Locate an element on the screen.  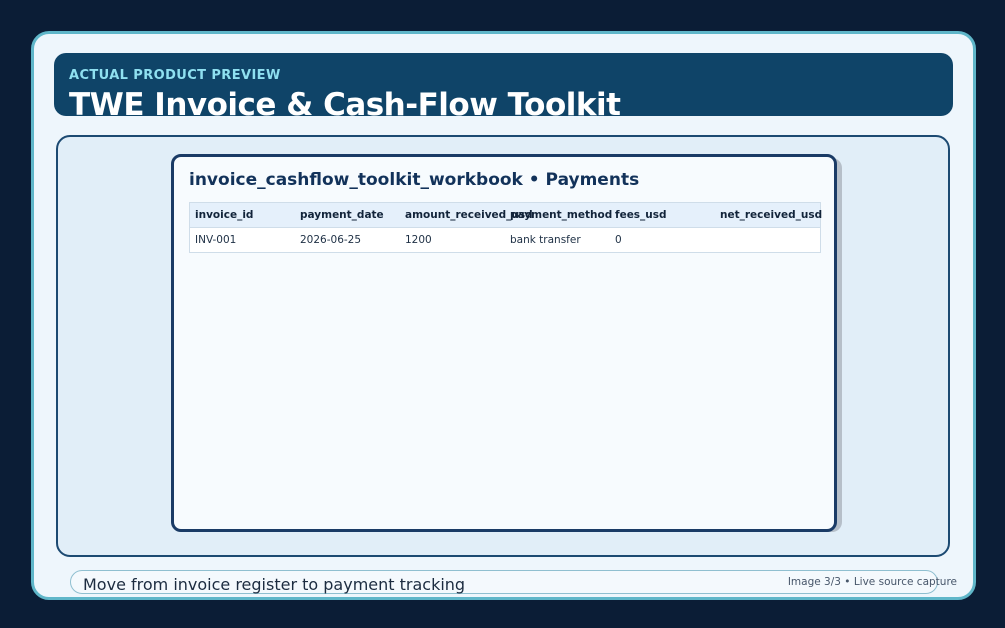
table-cell: 0 is located at coordinates (662, 240).